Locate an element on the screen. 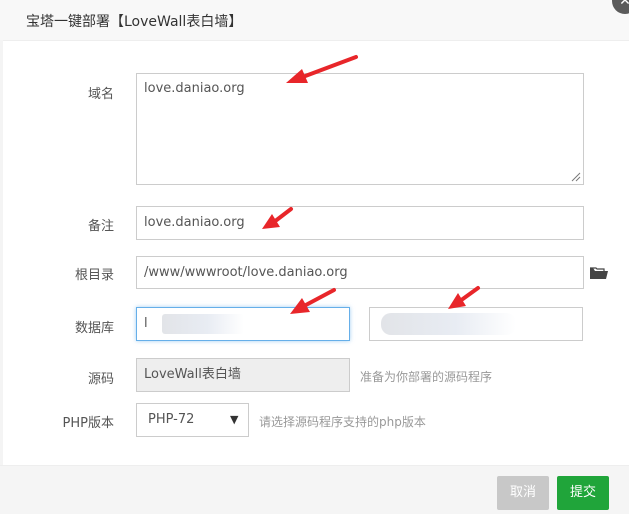 Image resolution: width=629 pixels, height=514 pixels. cancel-button: 取消 is located at coordinates (523, 493).